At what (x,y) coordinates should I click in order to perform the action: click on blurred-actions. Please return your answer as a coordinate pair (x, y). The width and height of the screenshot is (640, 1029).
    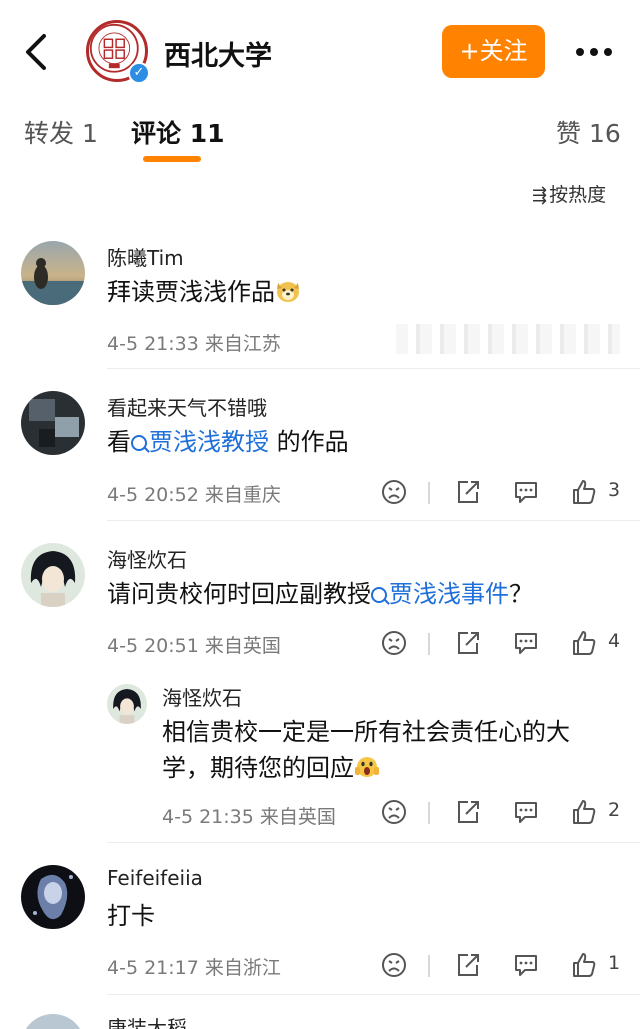
    Looking at the image, I should click on (508, 339).